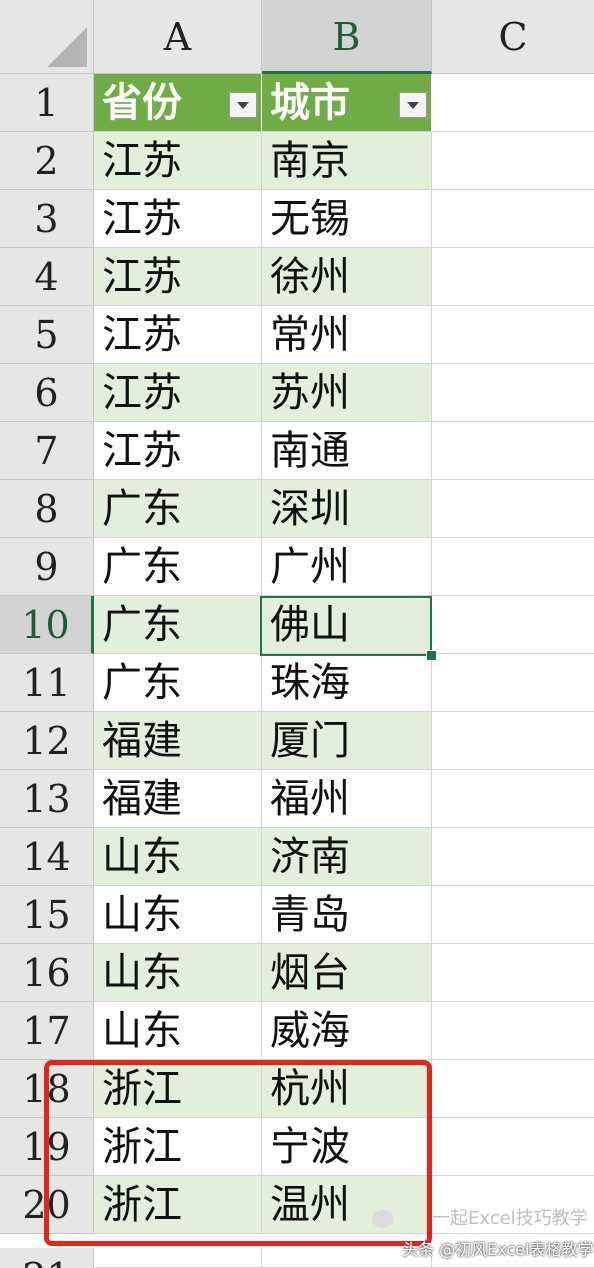  I want to click on cell-city: 威海, so click(347, 1031).